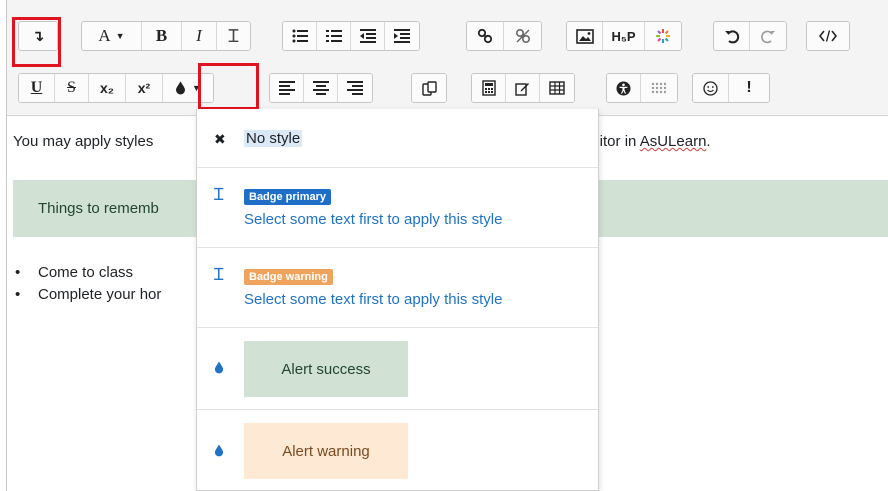 This screenshot has height=491, width=888. I want to click on menu-item-no-style: ✖ No style, so click(397, 138).